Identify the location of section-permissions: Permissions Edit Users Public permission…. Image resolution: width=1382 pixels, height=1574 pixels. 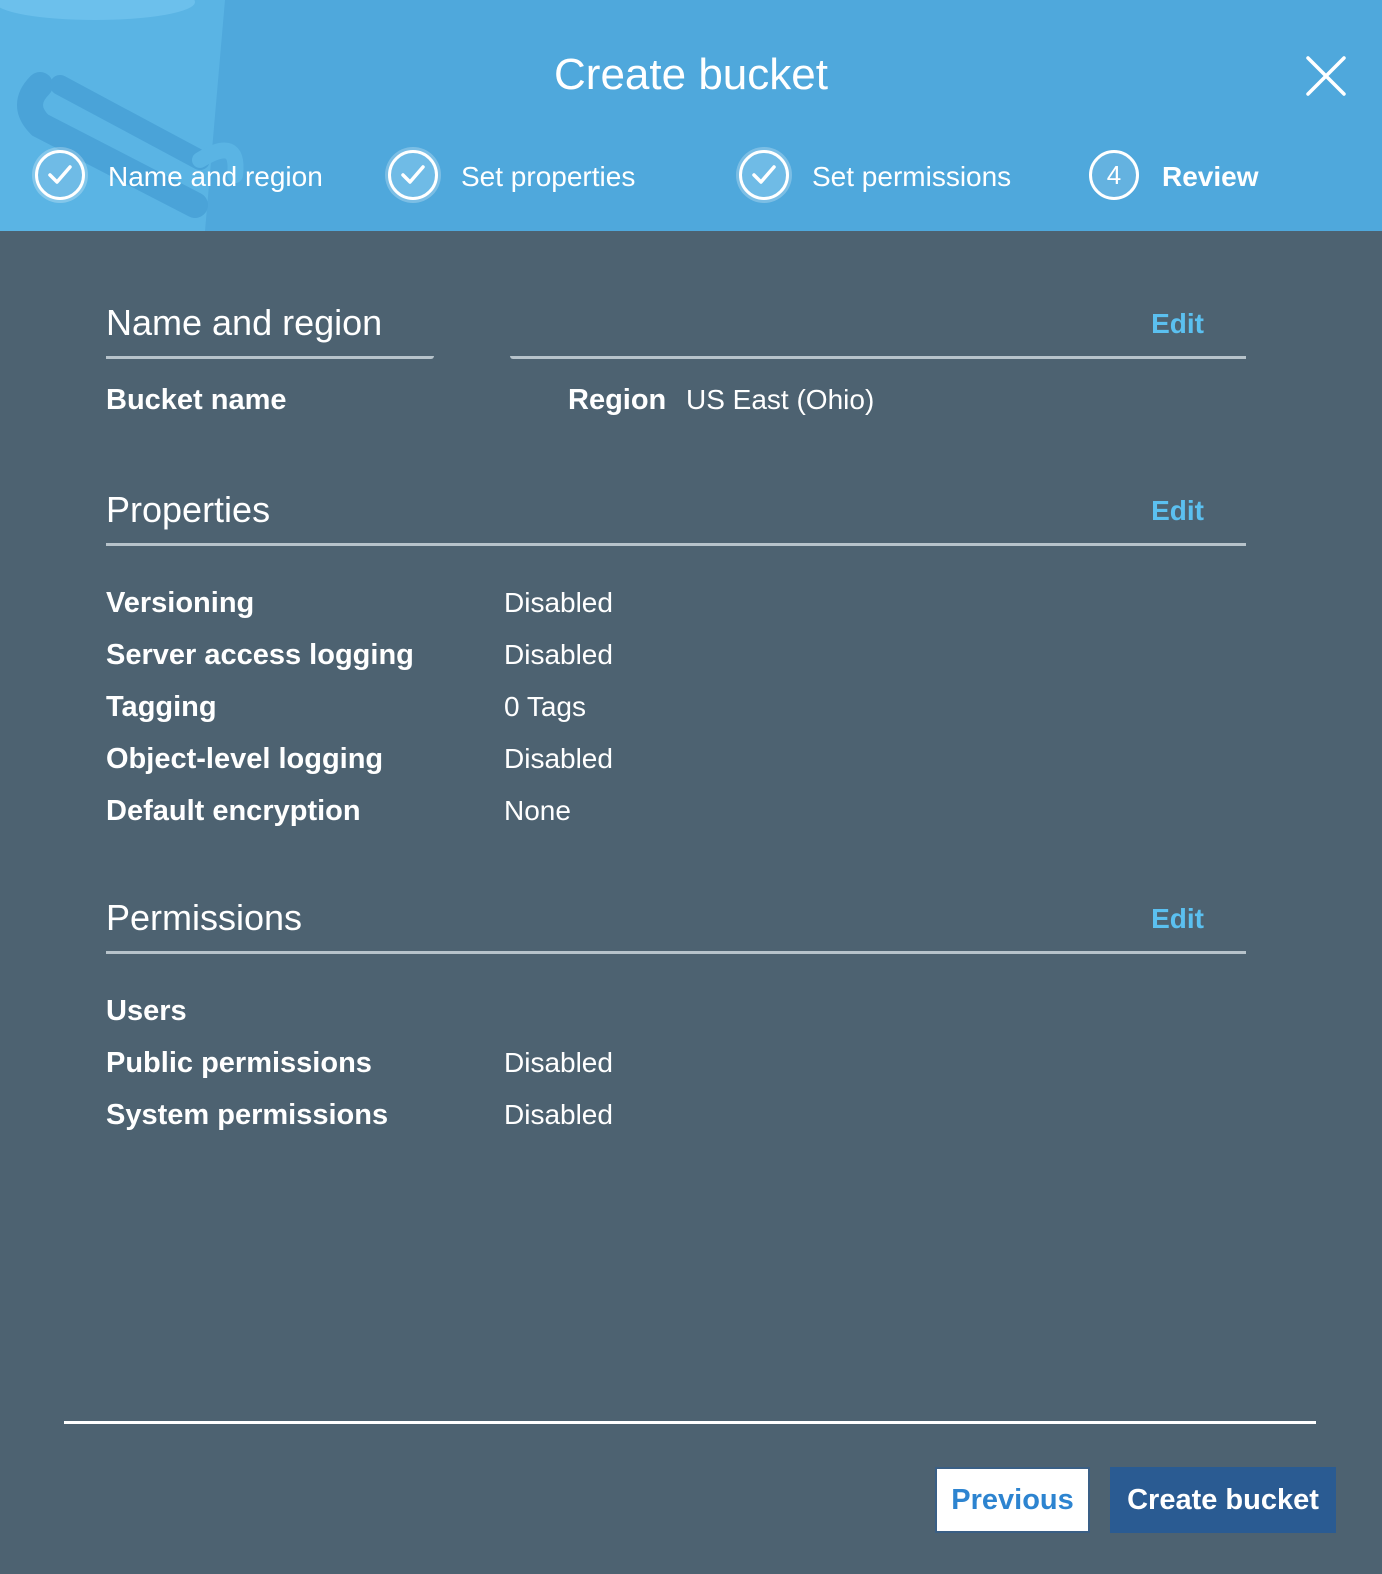
(676, 1020).